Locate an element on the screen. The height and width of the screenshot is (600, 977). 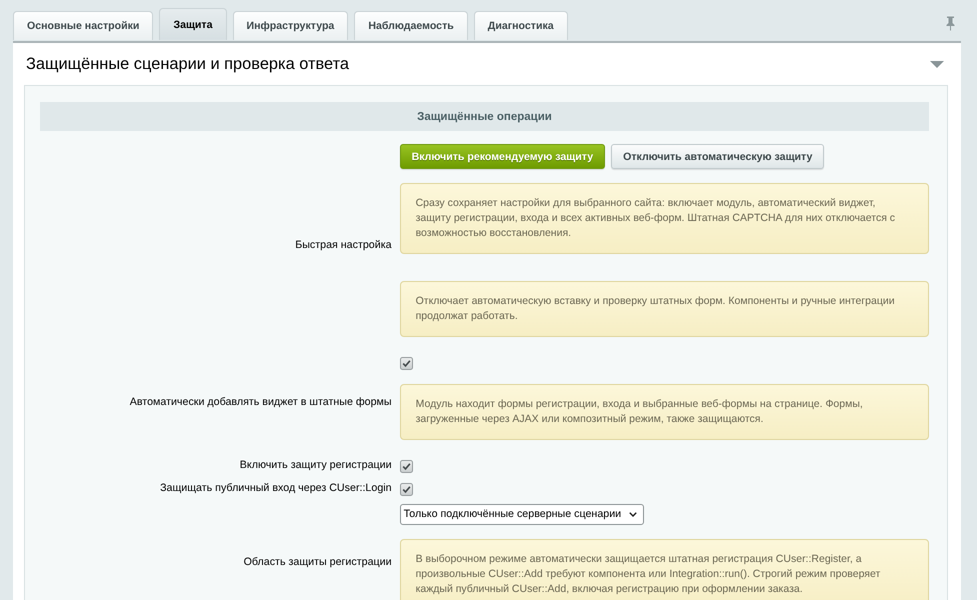
hint-note: Модуль находит формы регистрации, входа и выбранные веб-формы на странице. Формы, загруженные через AJAX или композитный режим, также защищаются. is located at coordinates (664, 412).